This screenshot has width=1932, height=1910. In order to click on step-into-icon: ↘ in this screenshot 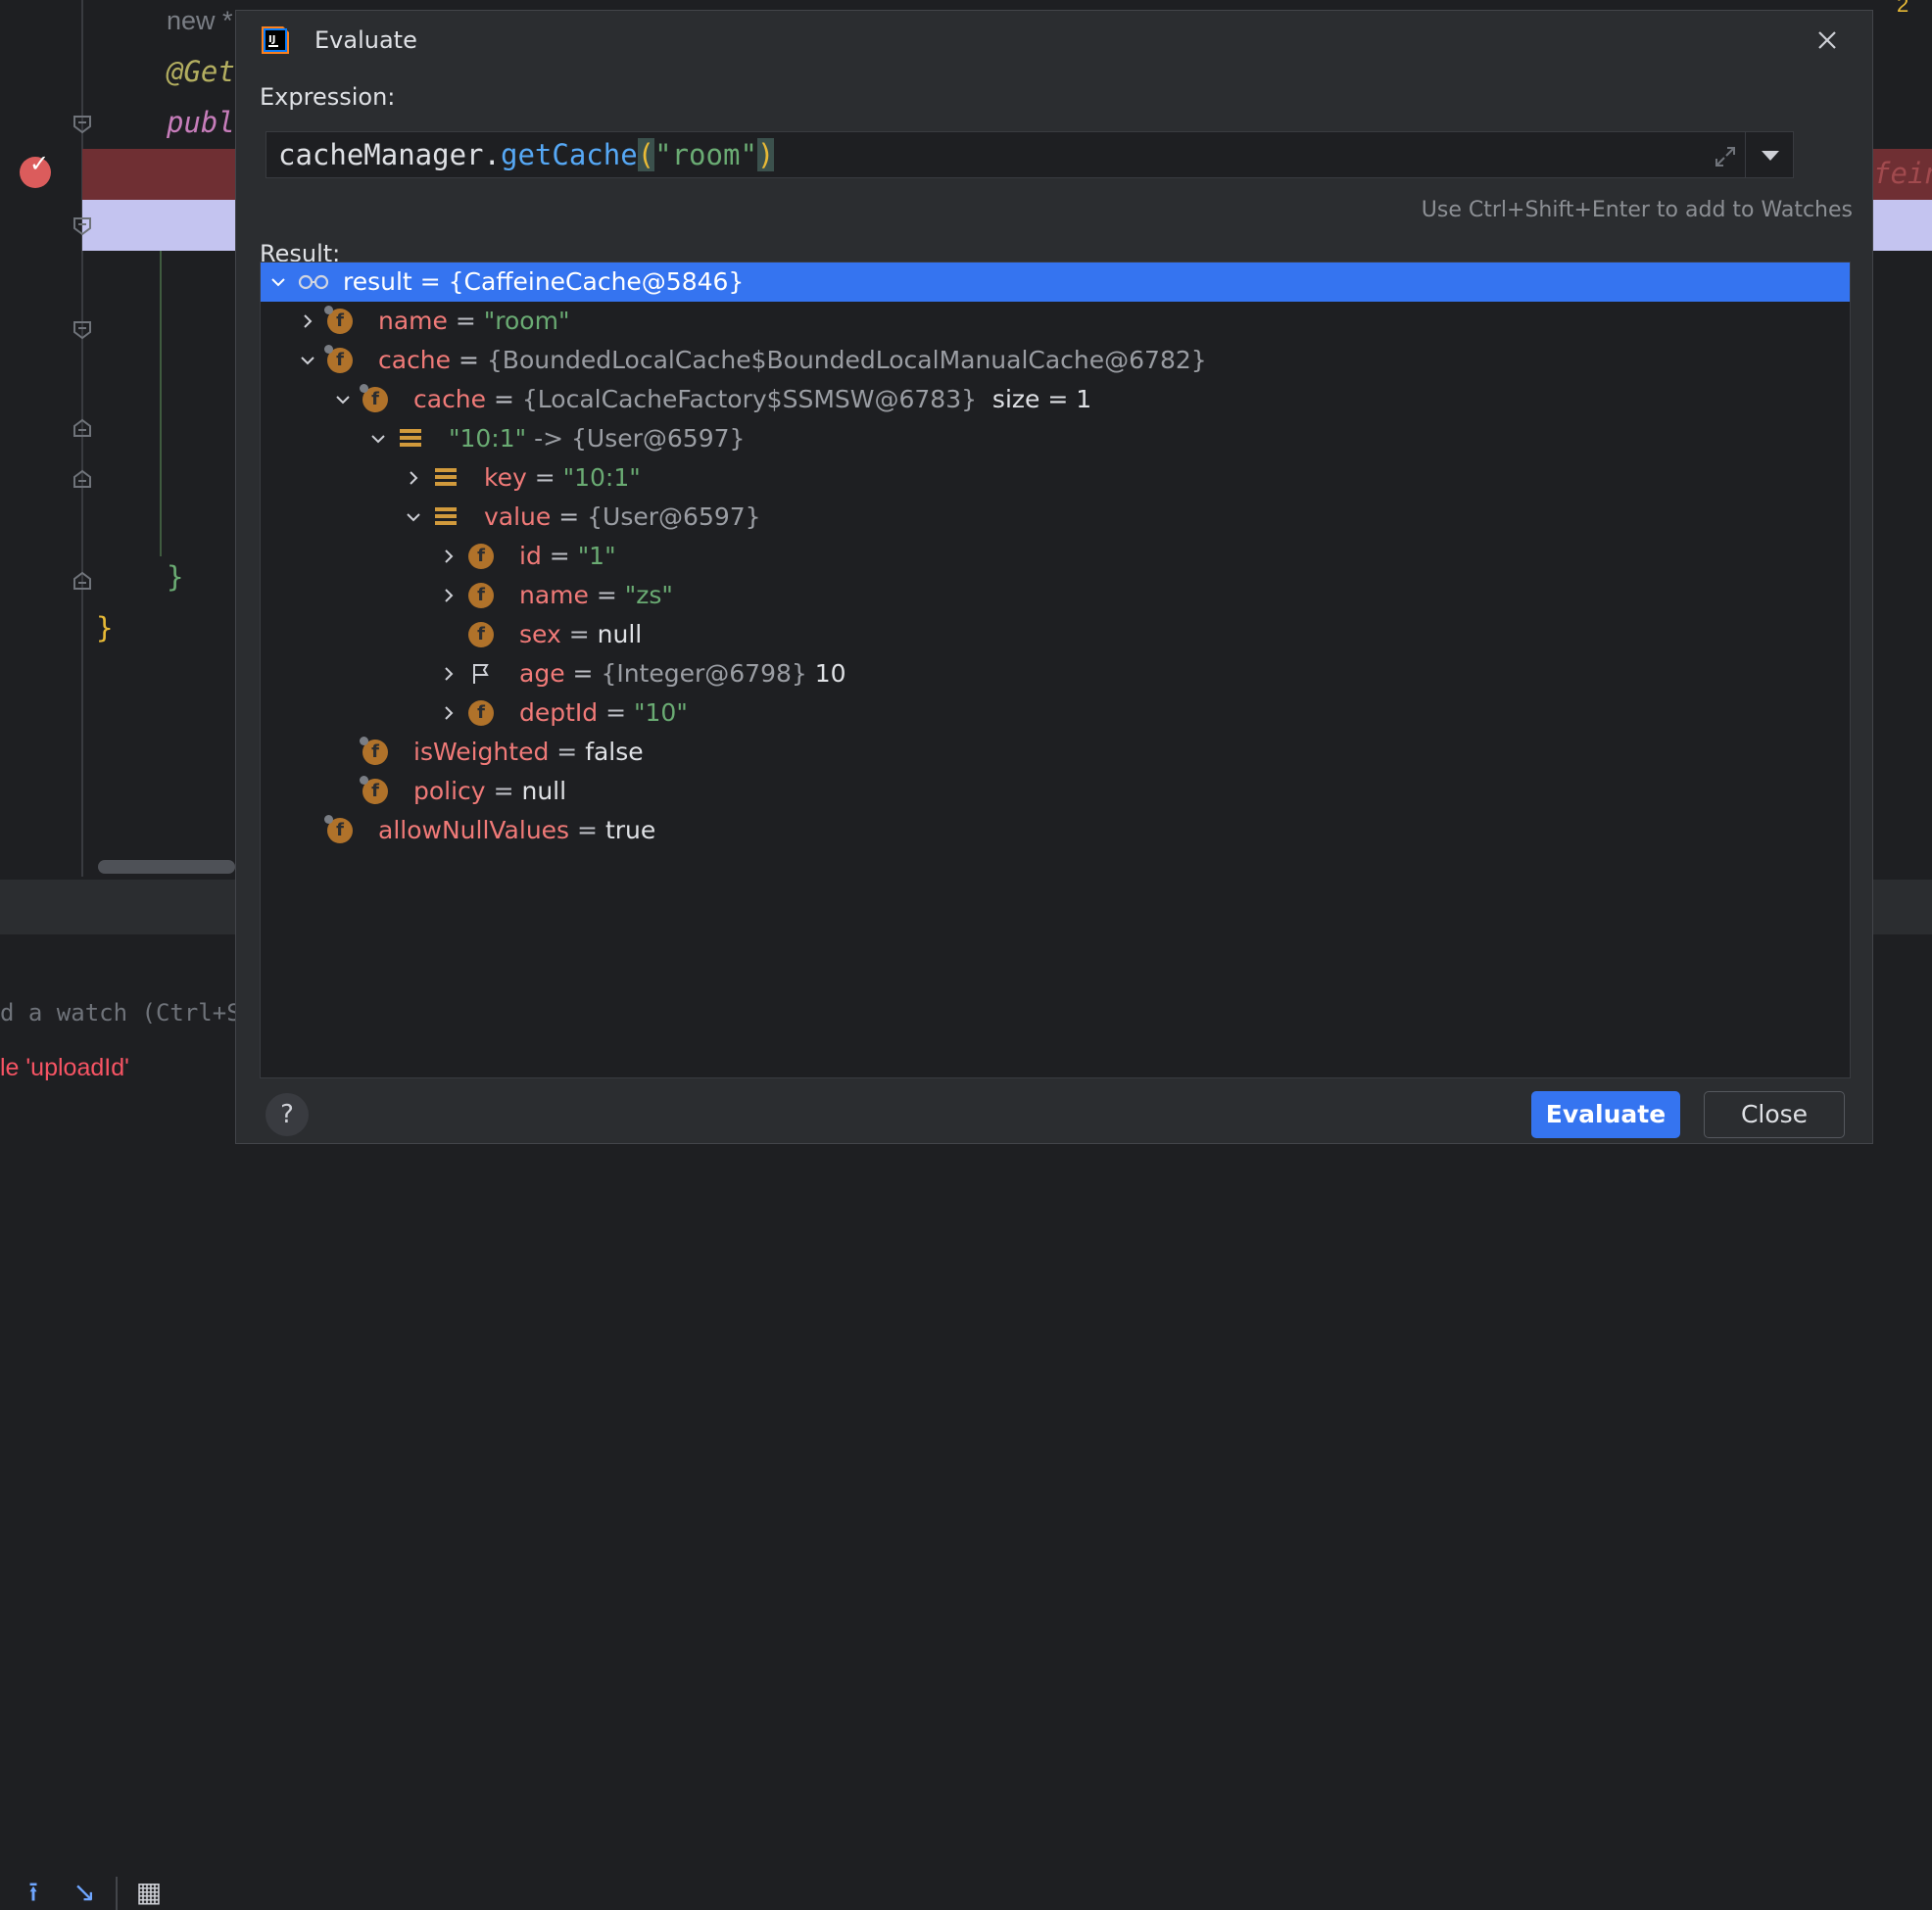, I will do `click(84, 1892)`.